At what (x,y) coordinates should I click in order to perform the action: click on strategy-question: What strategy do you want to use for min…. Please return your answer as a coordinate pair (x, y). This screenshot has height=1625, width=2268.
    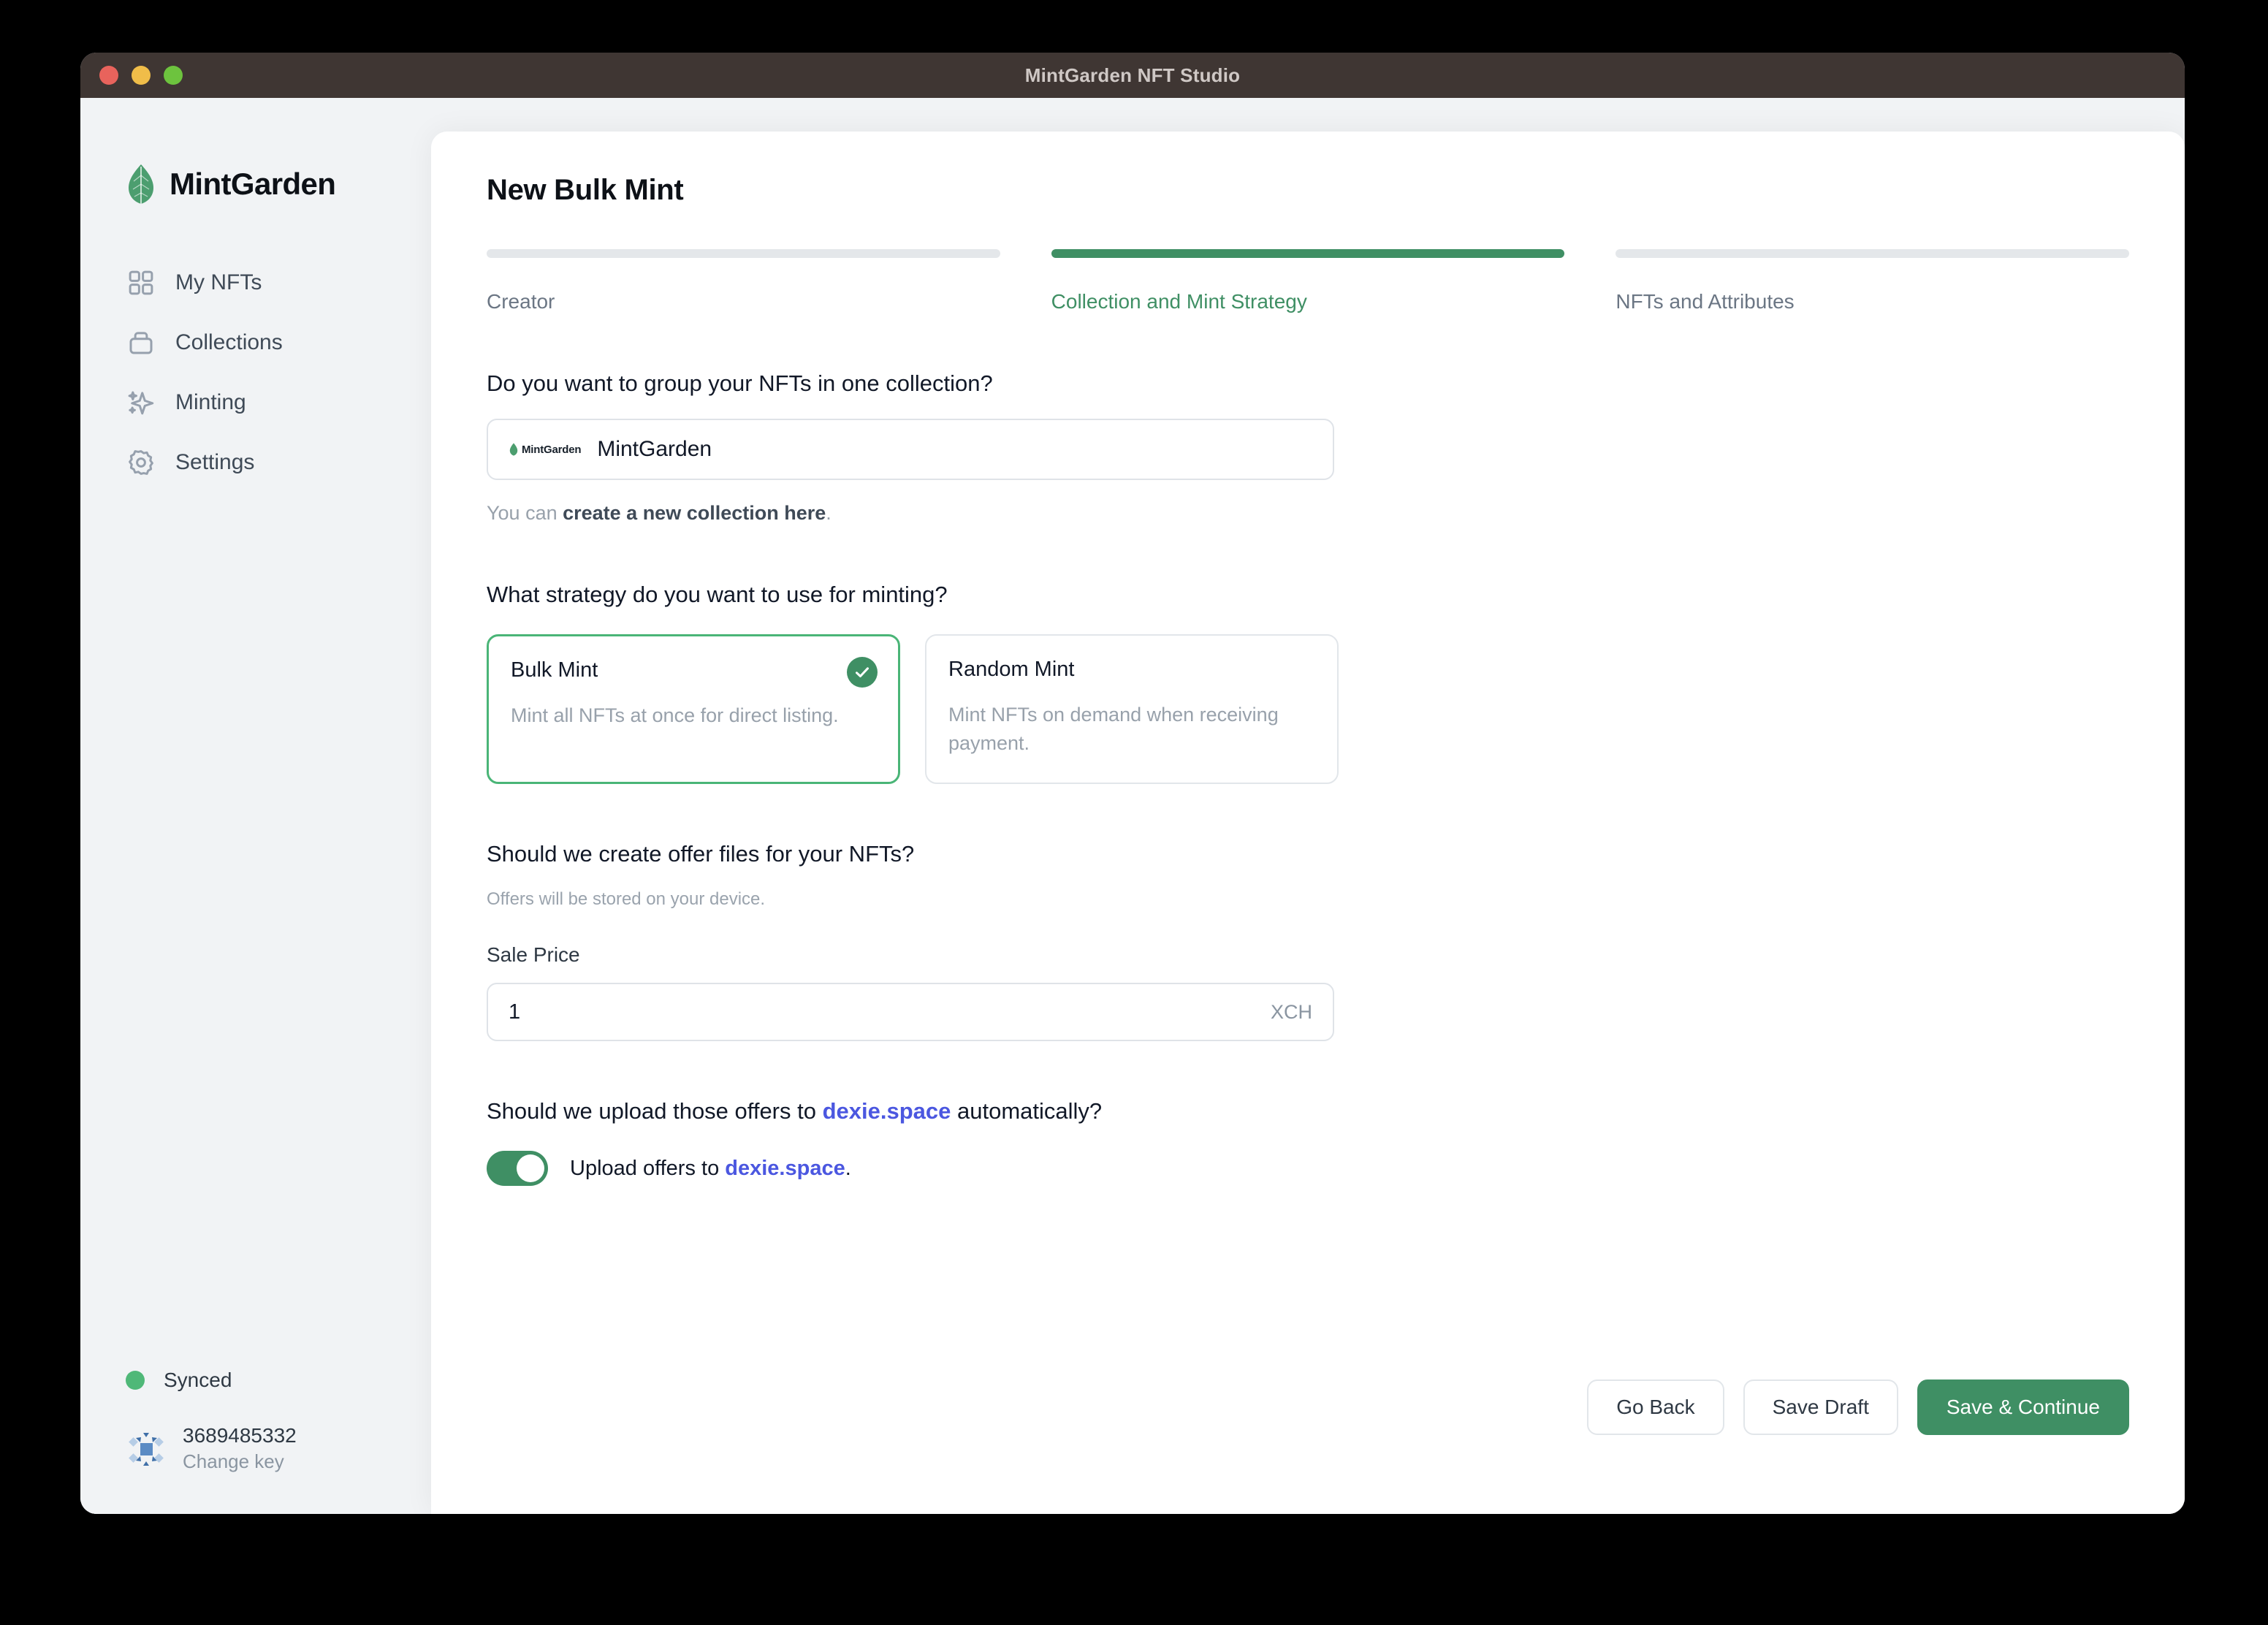
    Looking at the image, I should click on (717, 594).